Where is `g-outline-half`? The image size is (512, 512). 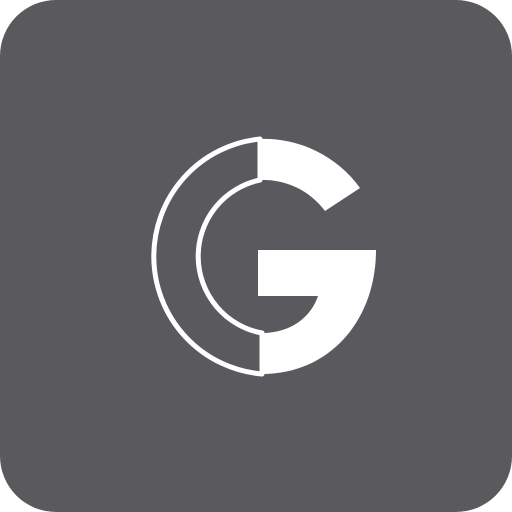
g-outline-half is located at coordinates (208, 256).